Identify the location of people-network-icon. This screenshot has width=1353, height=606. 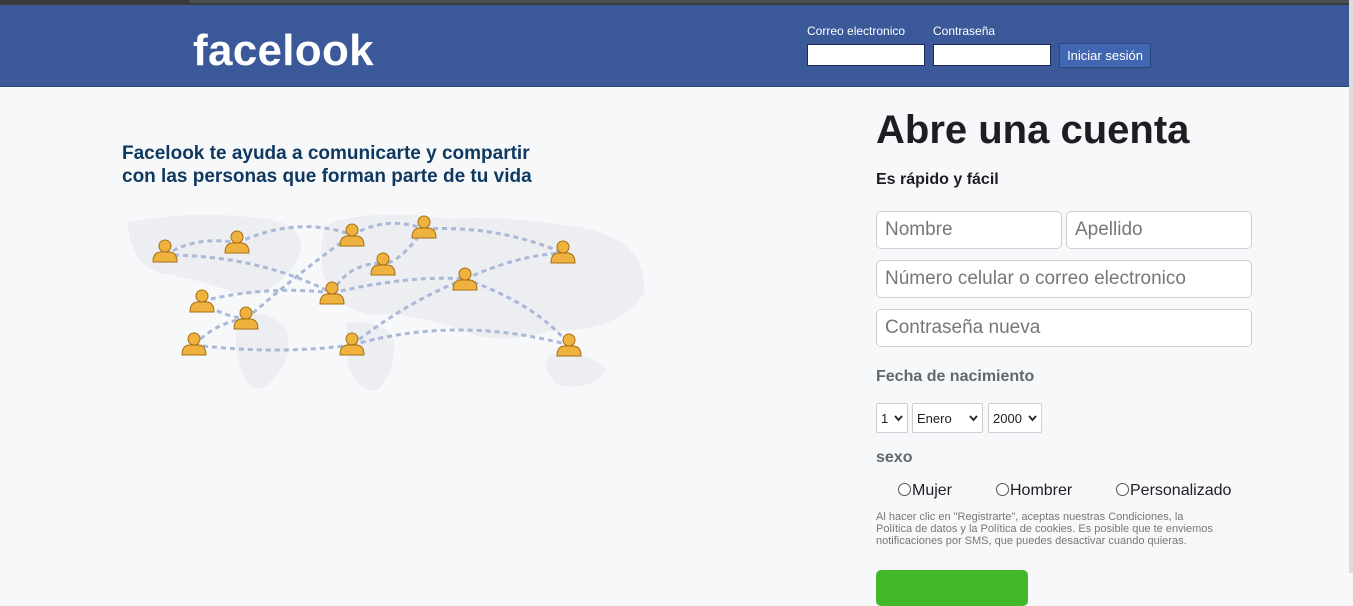
(386, 302).